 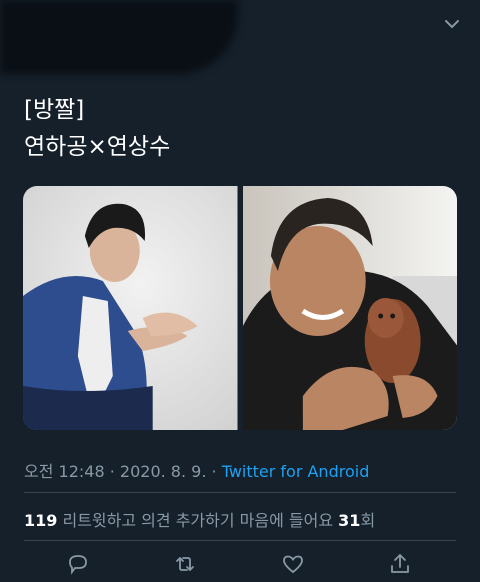 I want to click on share-icon, so click(x=400, y=564).